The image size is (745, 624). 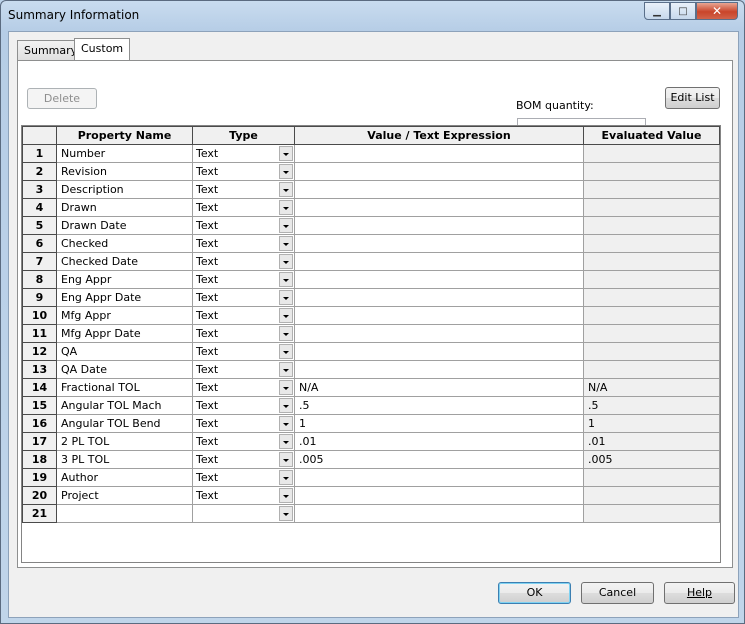 I want to click on property-name-cell: Eng Appr Date, so click(x=124, y=297).